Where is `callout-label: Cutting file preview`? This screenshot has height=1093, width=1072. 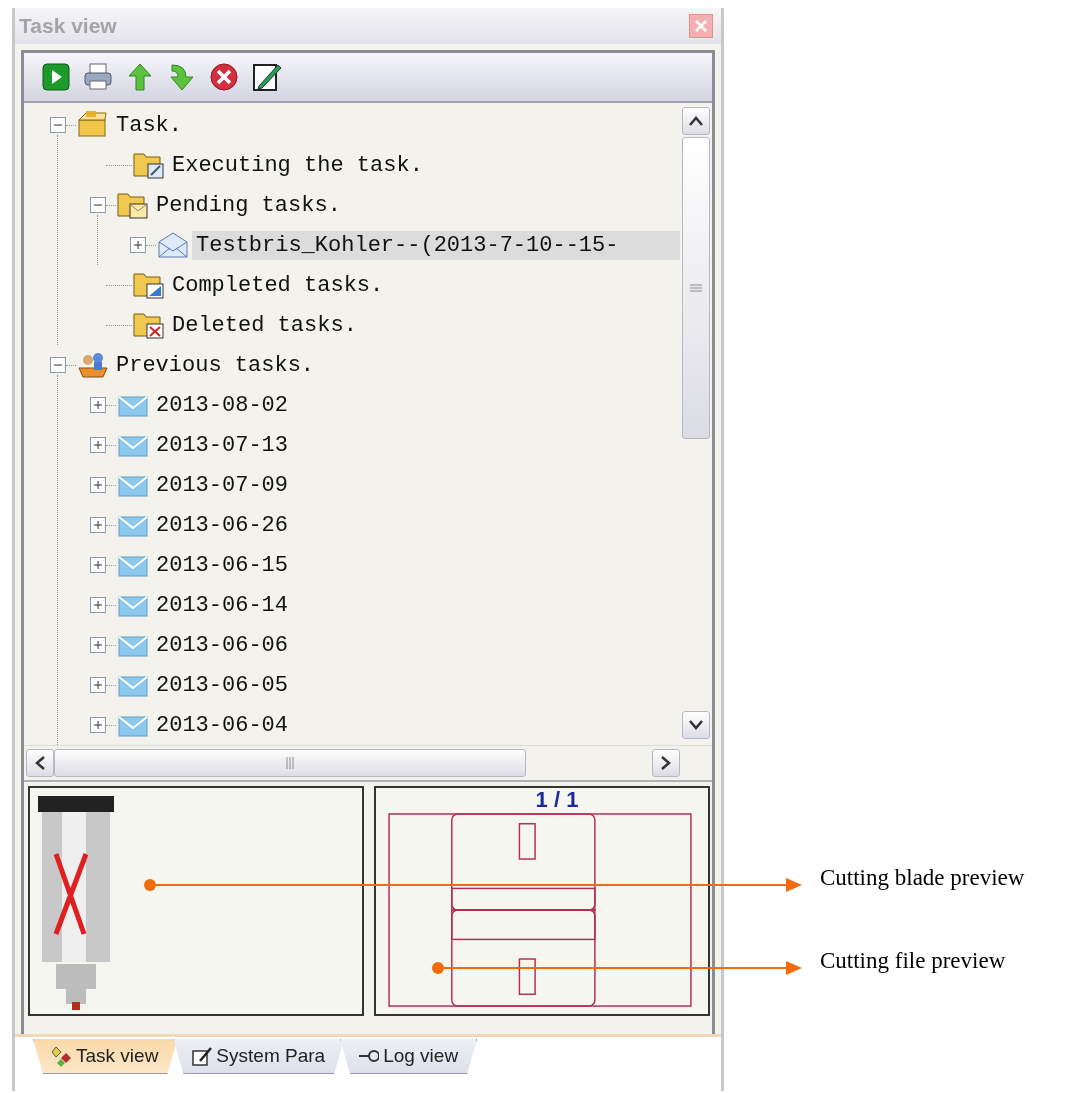
callout-label: Cutting file preview is located at coordinates (913, 961).